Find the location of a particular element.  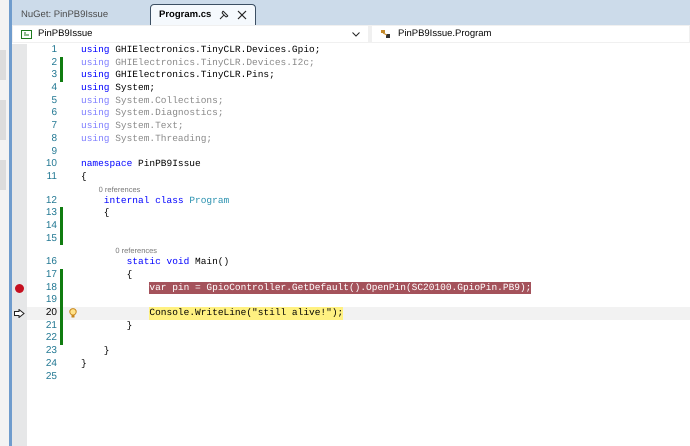

code-text: System.Collections; is located at coordinates (169, 101).